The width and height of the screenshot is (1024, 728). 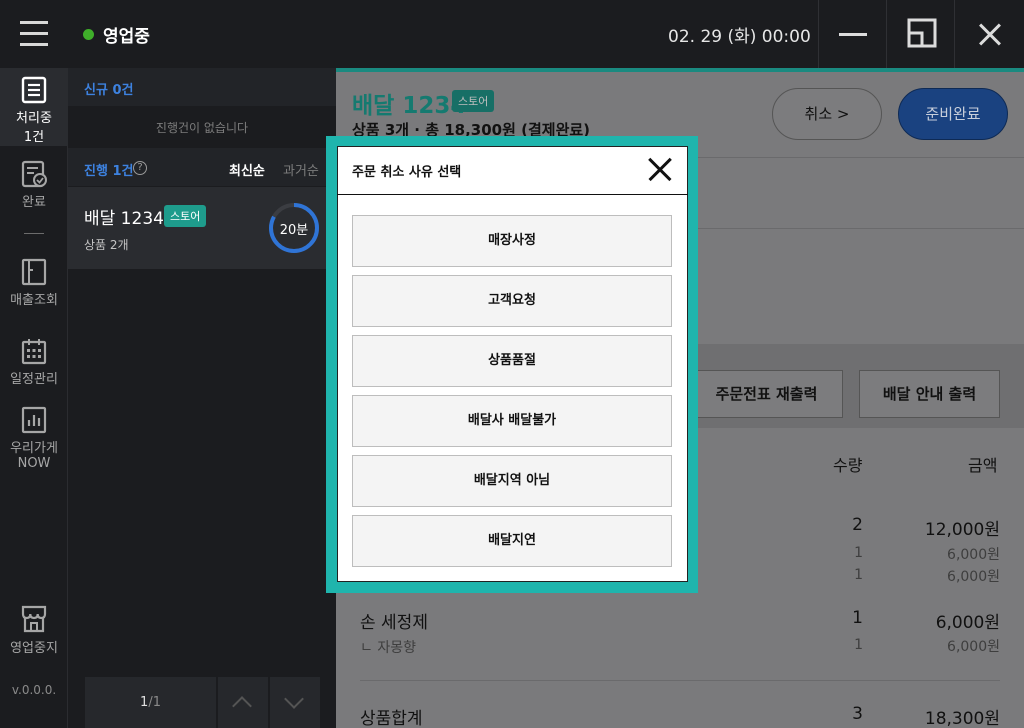 What do you see at coordinates (512, 361) in the screenshot?
I see `reason-out-of-stock-button: 상품품절` at bounding box center [512, 361].